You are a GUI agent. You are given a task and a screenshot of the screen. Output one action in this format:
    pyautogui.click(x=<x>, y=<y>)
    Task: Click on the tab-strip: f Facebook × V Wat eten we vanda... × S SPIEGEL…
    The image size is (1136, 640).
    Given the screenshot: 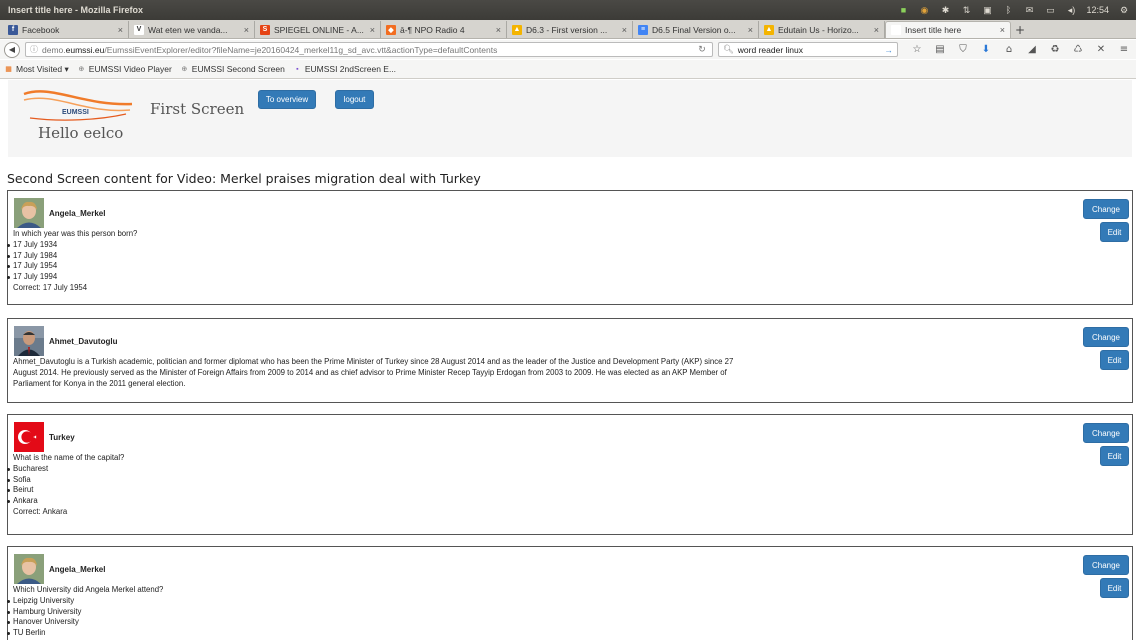 What is the action you would take?
    pyautogui.click(x=568, y=29)
    